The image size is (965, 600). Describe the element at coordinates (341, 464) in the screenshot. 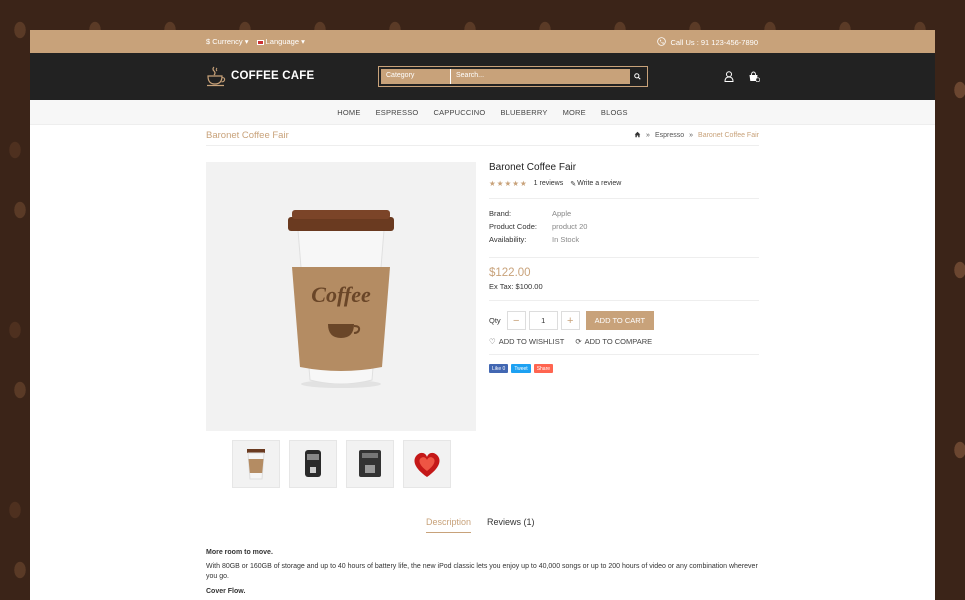

I see `thumbnail-strip` at that location.